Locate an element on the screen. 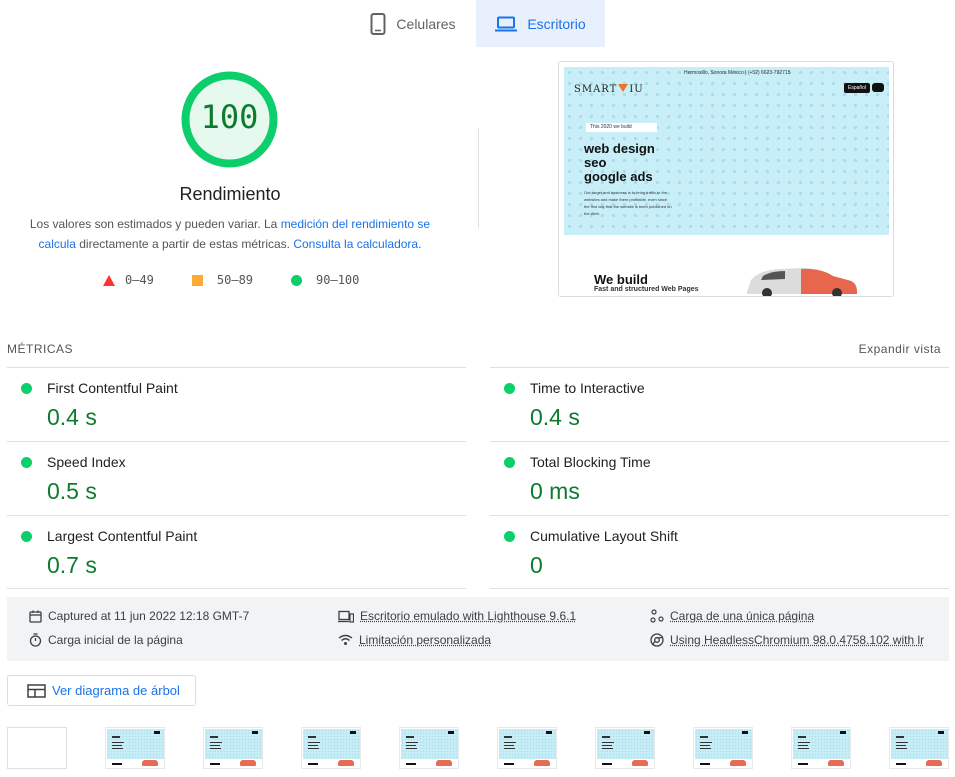  throttle-text: Limitación personalizada is located at coordinates (425, 640).